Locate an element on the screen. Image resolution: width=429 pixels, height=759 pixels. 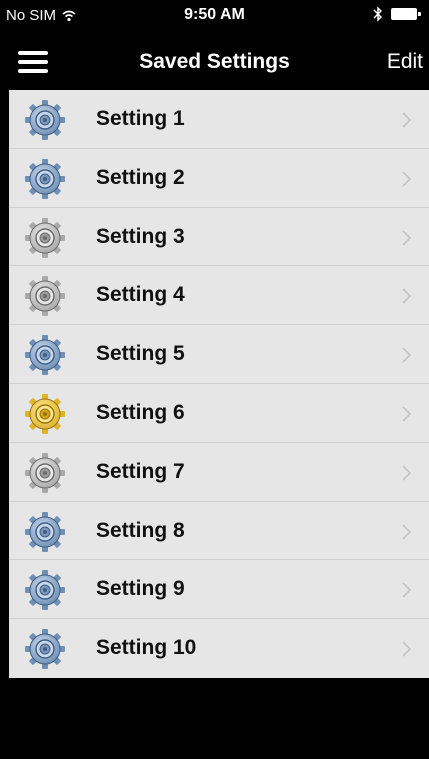
status-bar: No SIM 9:50 AM is located at coordinates (214, 16).